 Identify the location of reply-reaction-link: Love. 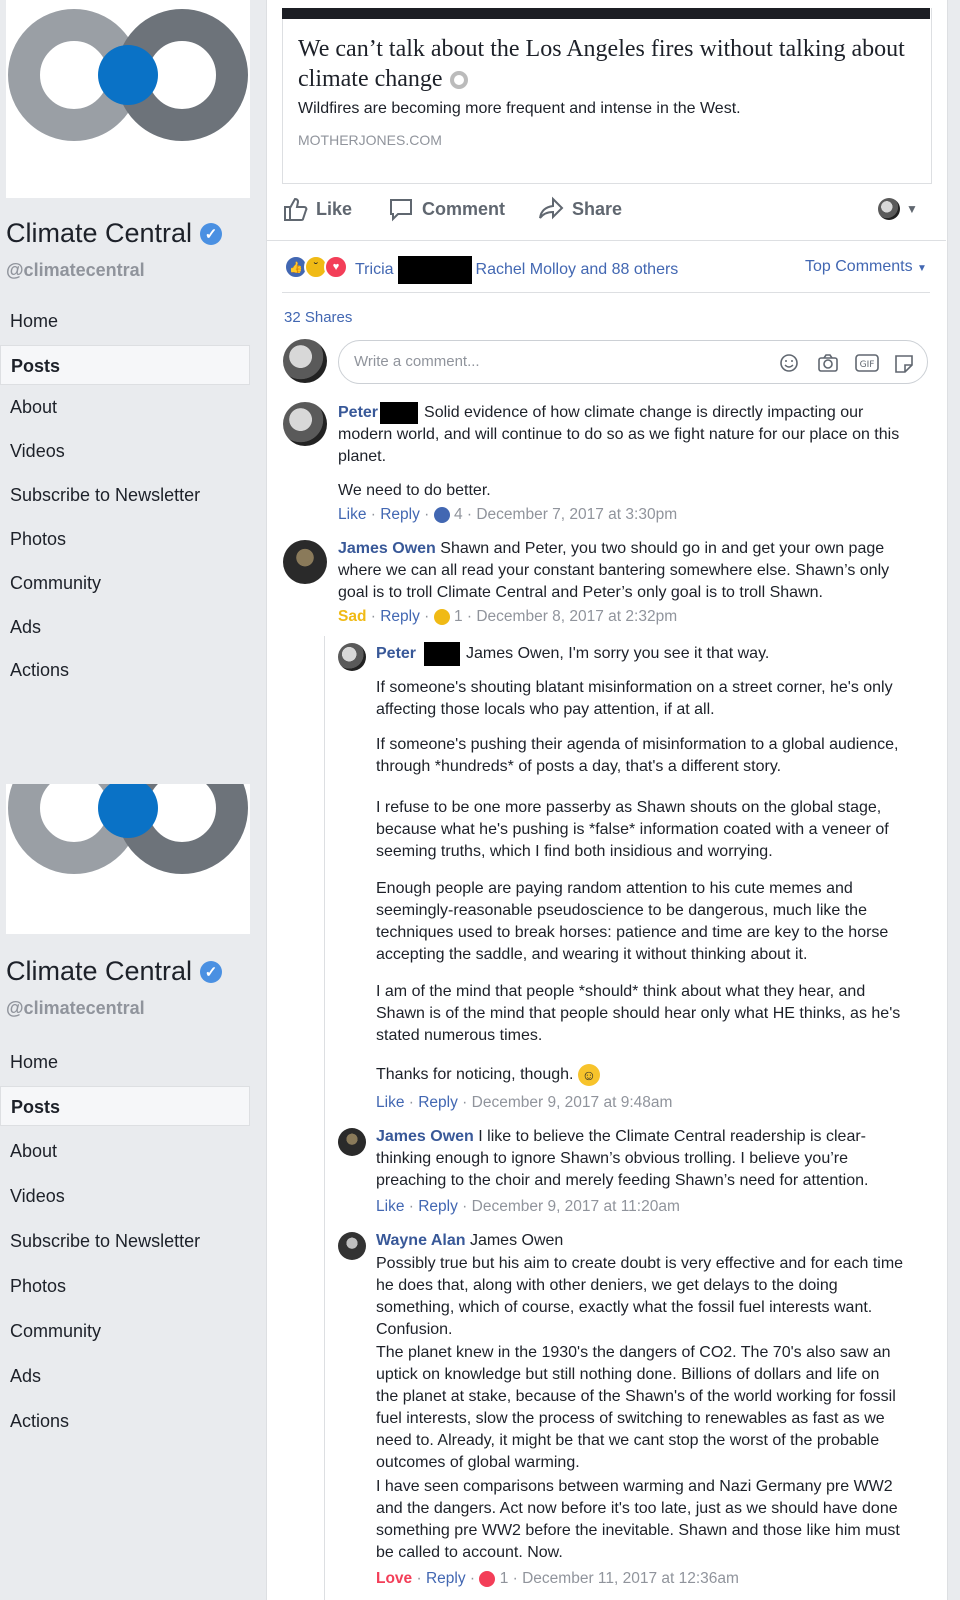
(394, 1578).